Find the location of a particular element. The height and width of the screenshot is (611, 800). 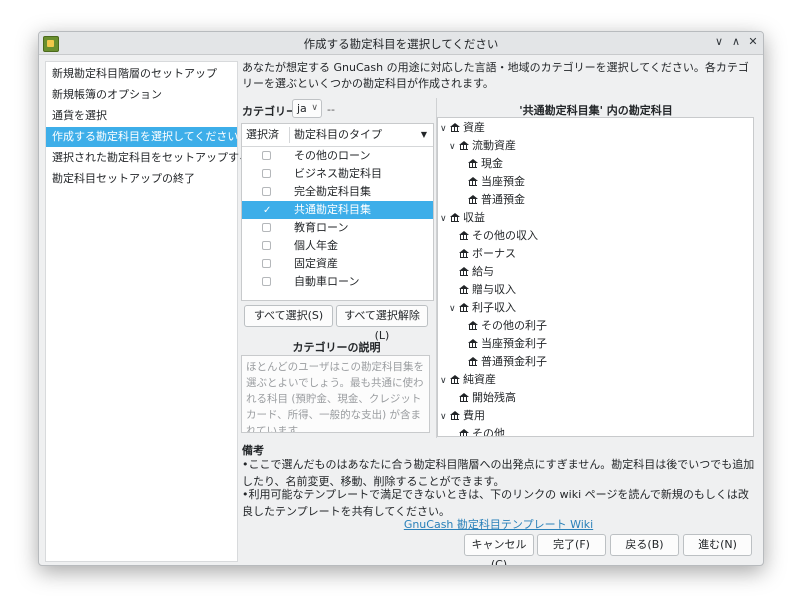

step-item: 新規帳簿のオプション is located at coordinates (141, 95).